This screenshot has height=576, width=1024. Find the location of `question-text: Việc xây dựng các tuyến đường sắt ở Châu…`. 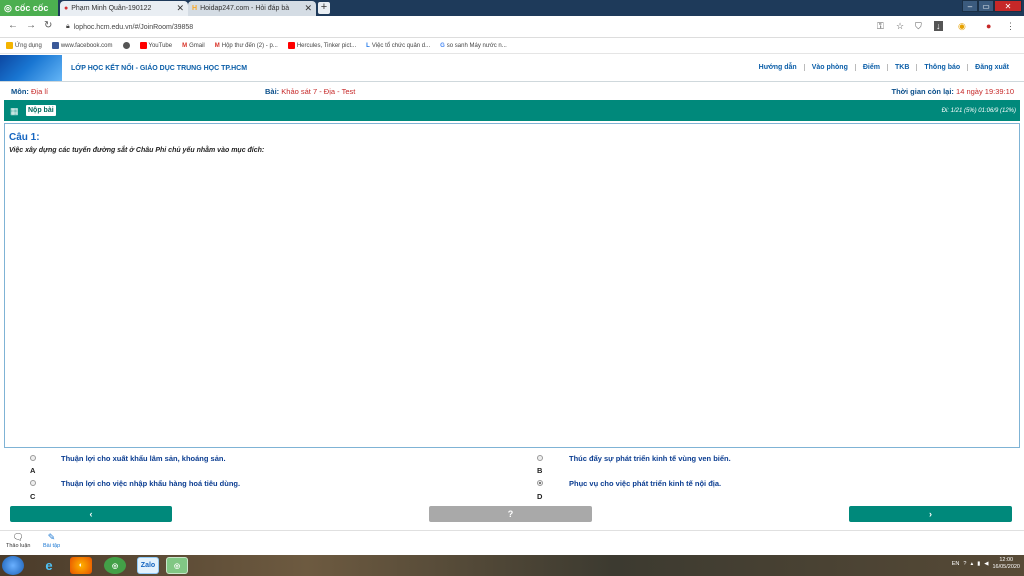

question-text: Việc xây dựng các tuyến đường sắt ở Châu… is located at coordinates (137, 150).